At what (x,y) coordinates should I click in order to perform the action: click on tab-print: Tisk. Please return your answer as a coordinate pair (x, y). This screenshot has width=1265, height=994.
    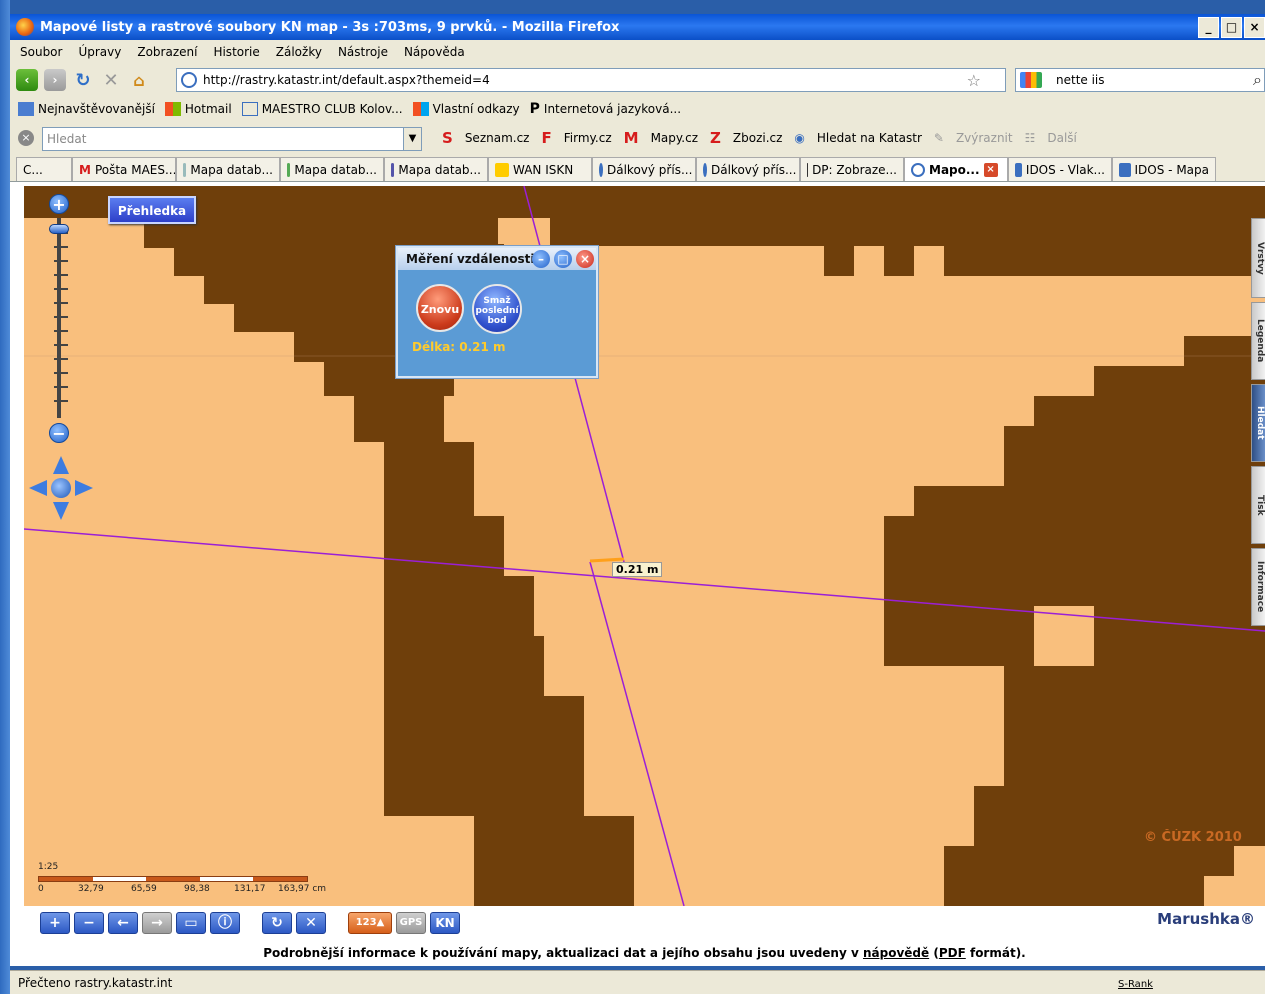
    Looking at the image, I should click on (1258, 505).